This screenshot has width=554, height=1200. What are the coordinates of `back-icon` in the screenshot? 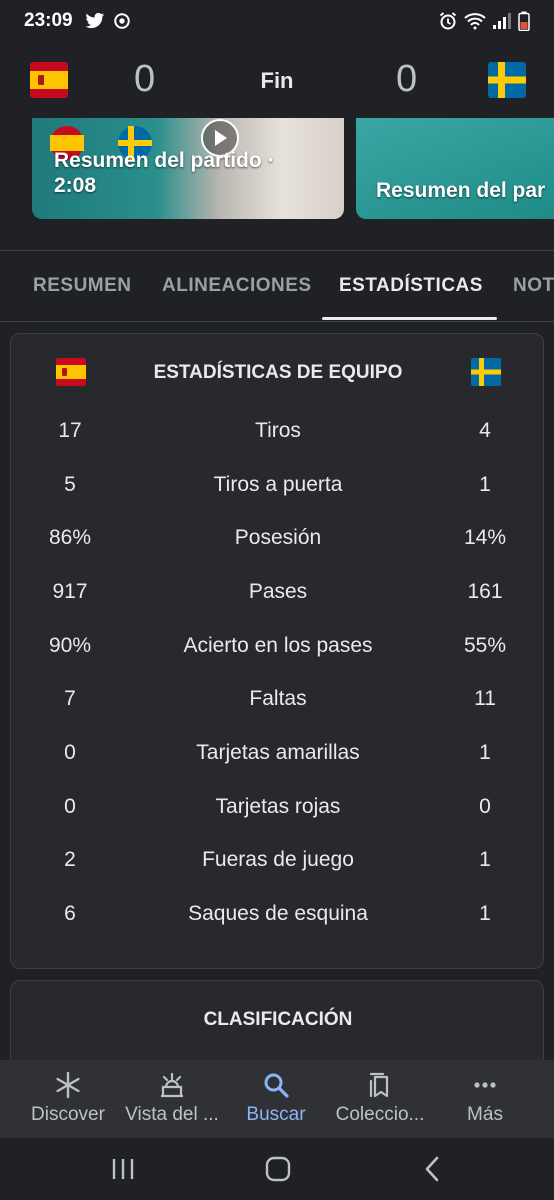 It's located at (433, 1169).